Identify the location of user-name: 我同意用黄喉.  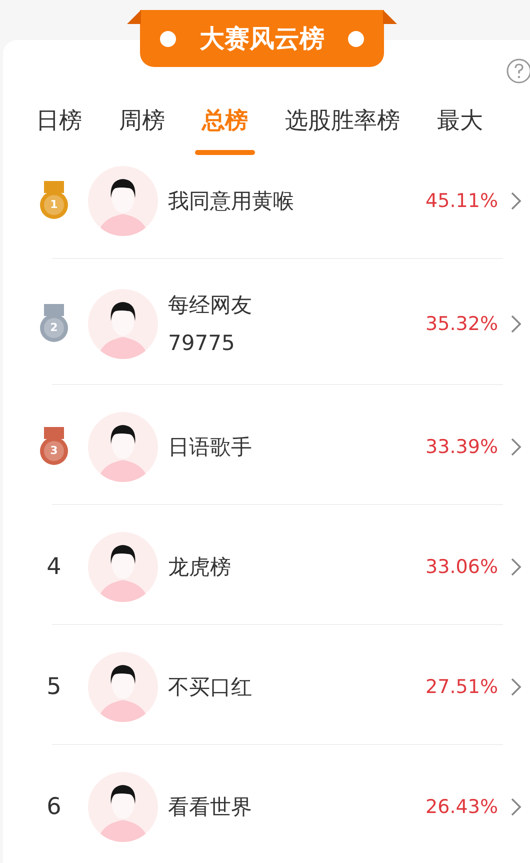
(297, 201).